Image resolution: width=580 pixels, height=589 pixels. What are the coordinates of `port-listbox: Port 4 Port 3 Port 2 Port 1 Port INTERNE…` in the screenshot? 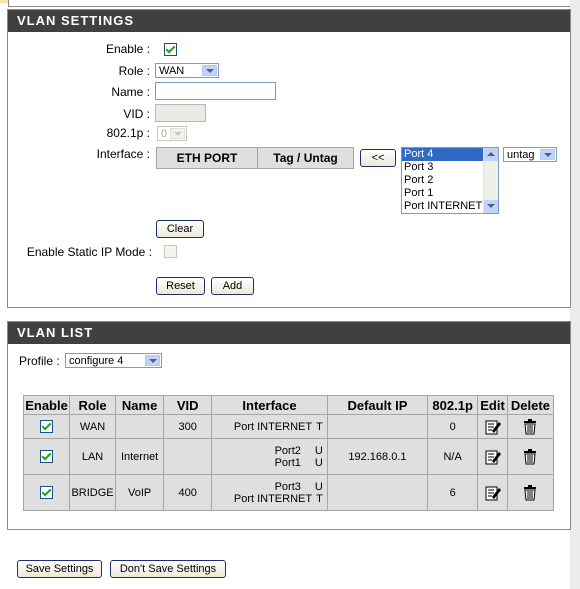 It's located at (450, 180).